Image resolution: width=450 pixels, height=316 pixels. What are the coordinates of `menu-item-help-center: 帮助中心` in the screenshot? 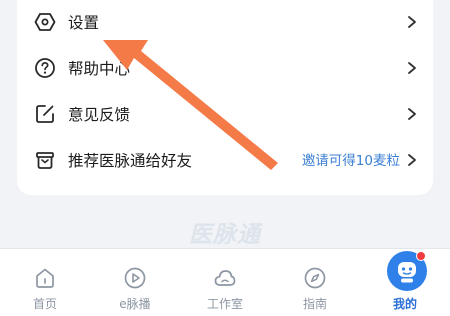 It's located at (225, 69).